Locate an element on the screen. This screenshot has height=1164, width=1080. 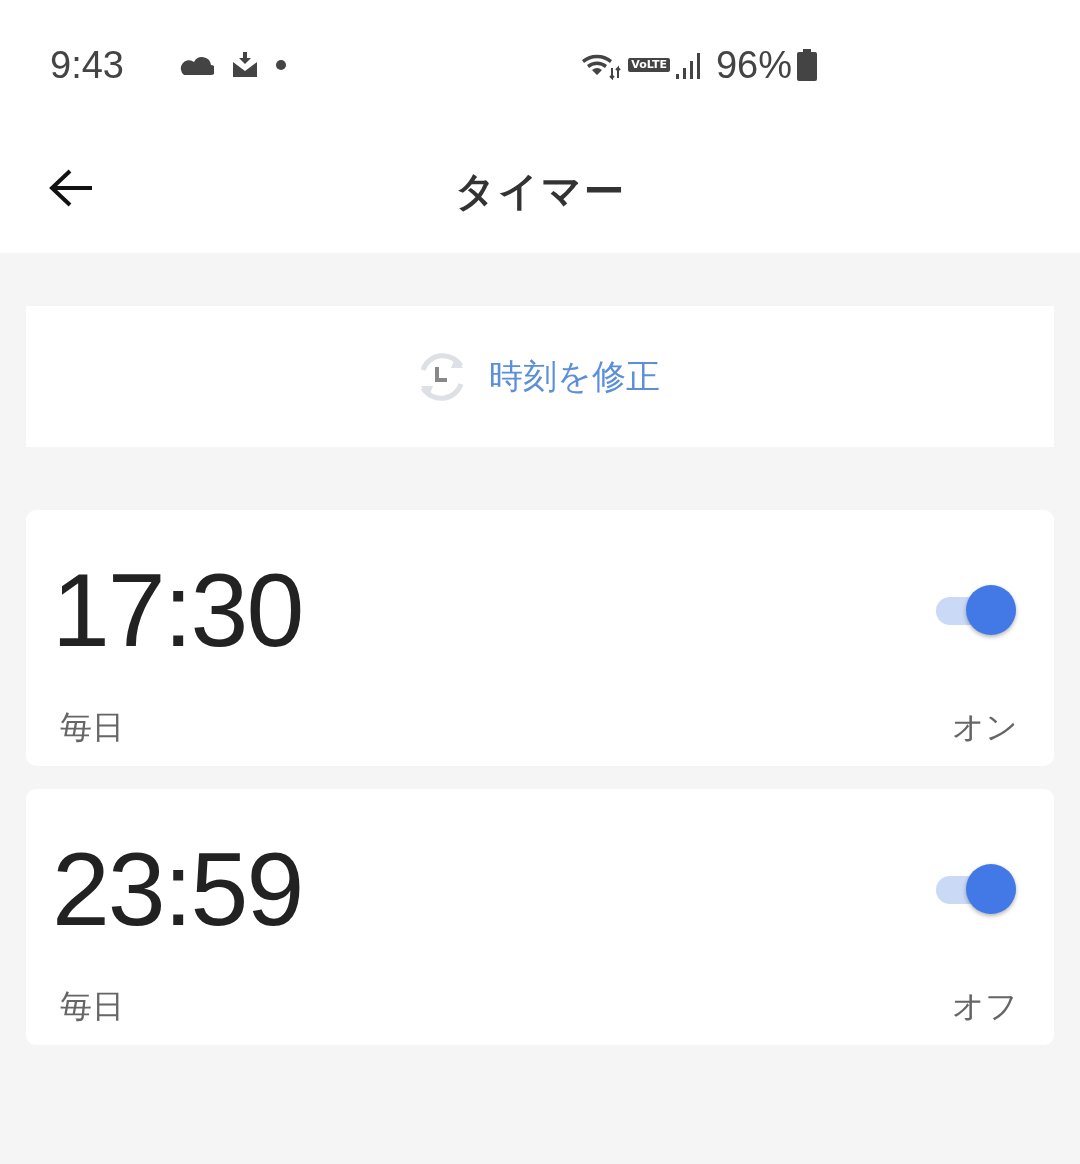
screen-title: タイマー is located at coordinates (540, 191).